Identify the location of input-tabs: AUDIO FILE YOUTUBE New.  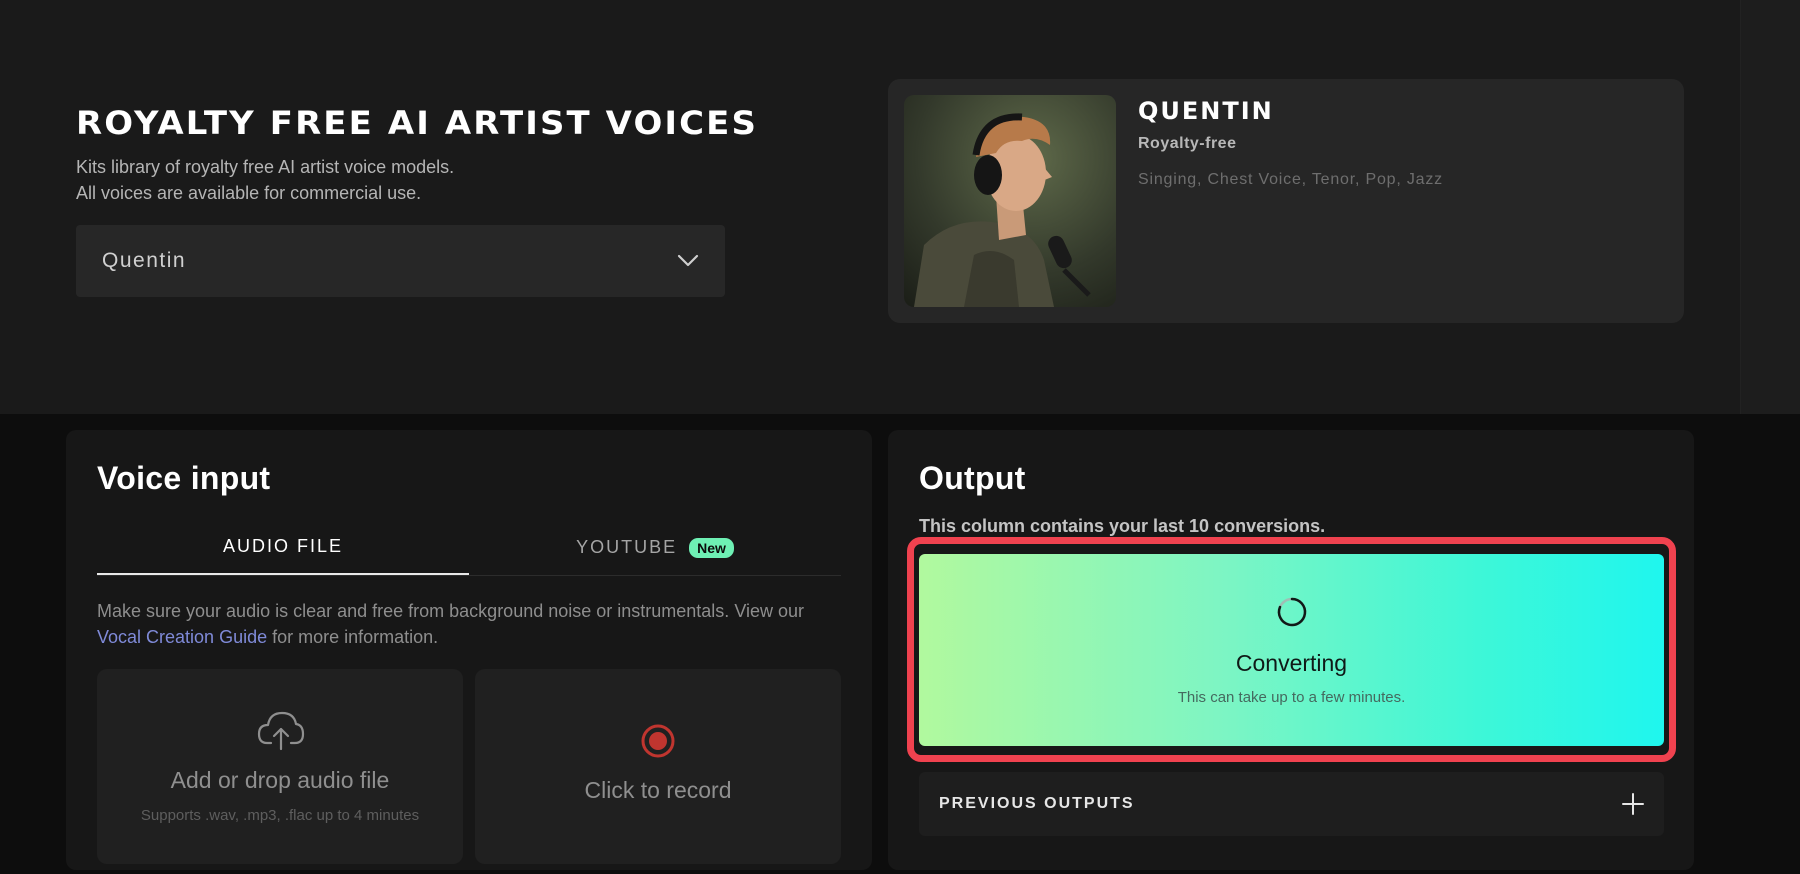
(469, 548).